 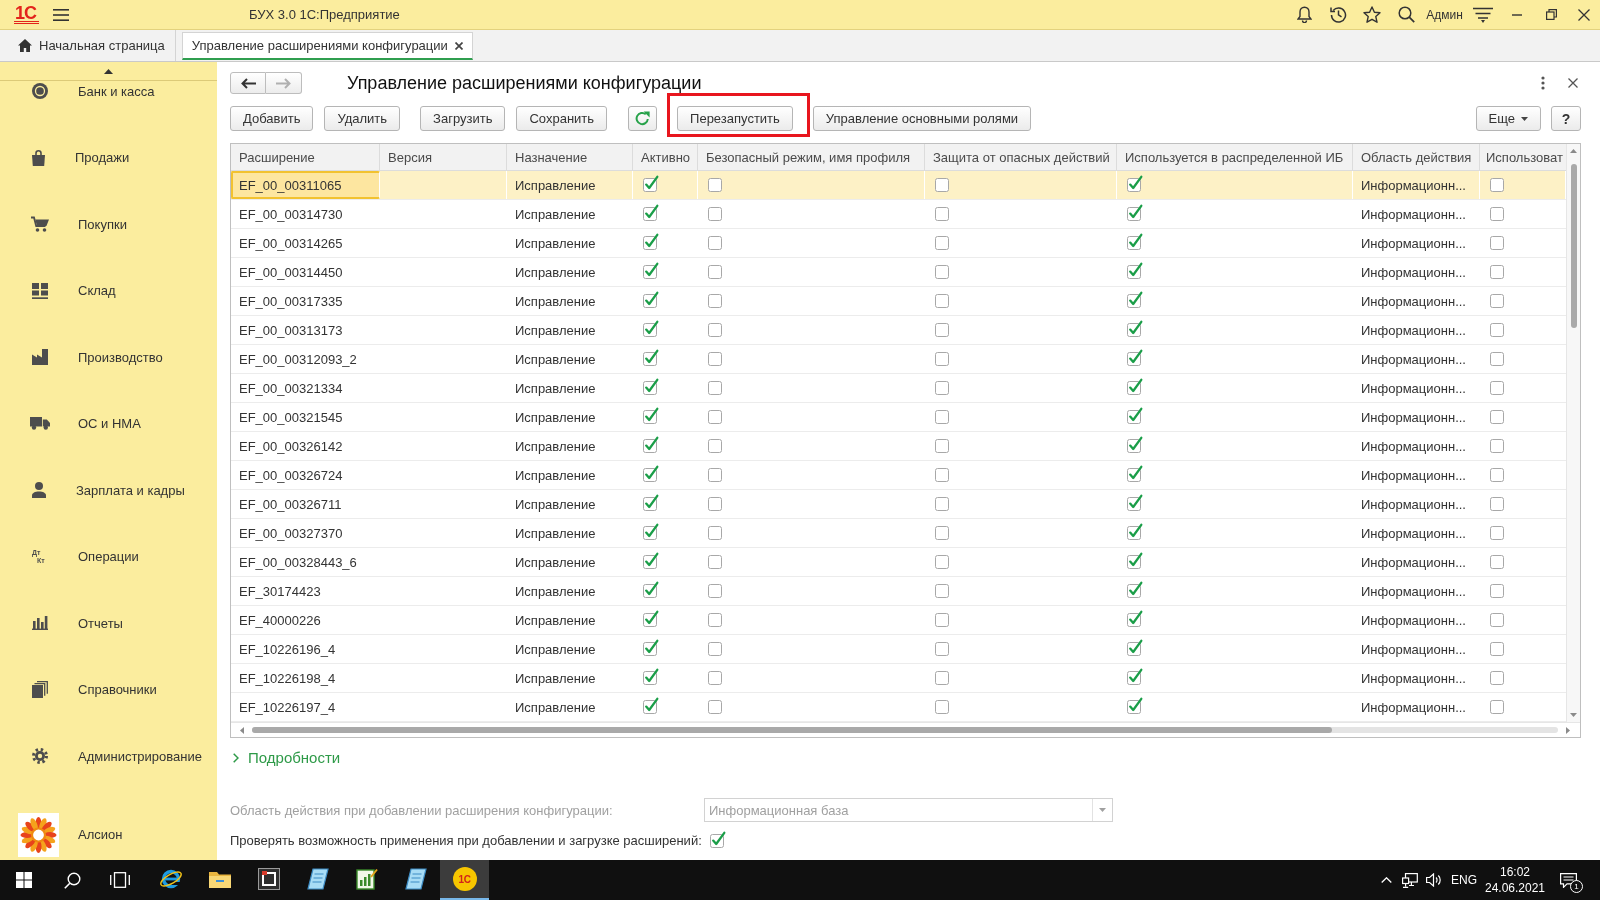 What do you see at coordinates (327, 46) in the screenshot?
I see `tab: Управление расширениями конфигурации` at bounding box center [327, 46].